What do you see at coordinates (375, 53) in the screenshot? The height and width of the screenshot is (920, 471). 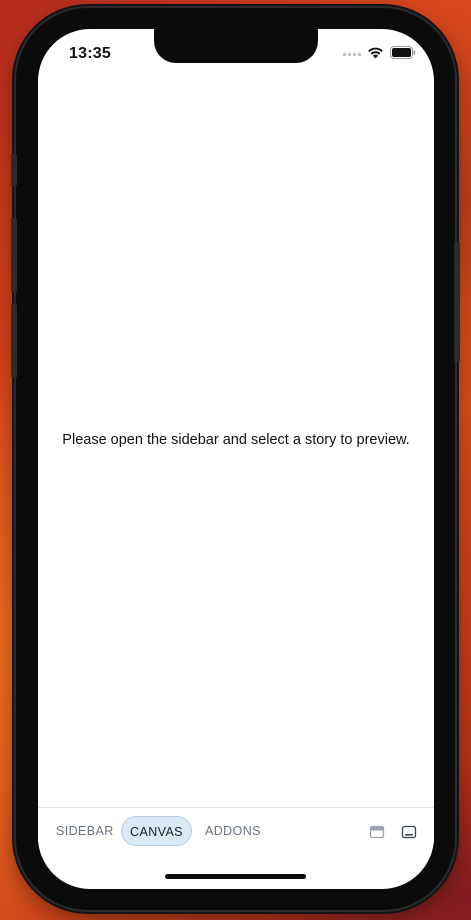 I see `wifi-icon` at bounding box center [375, 53].